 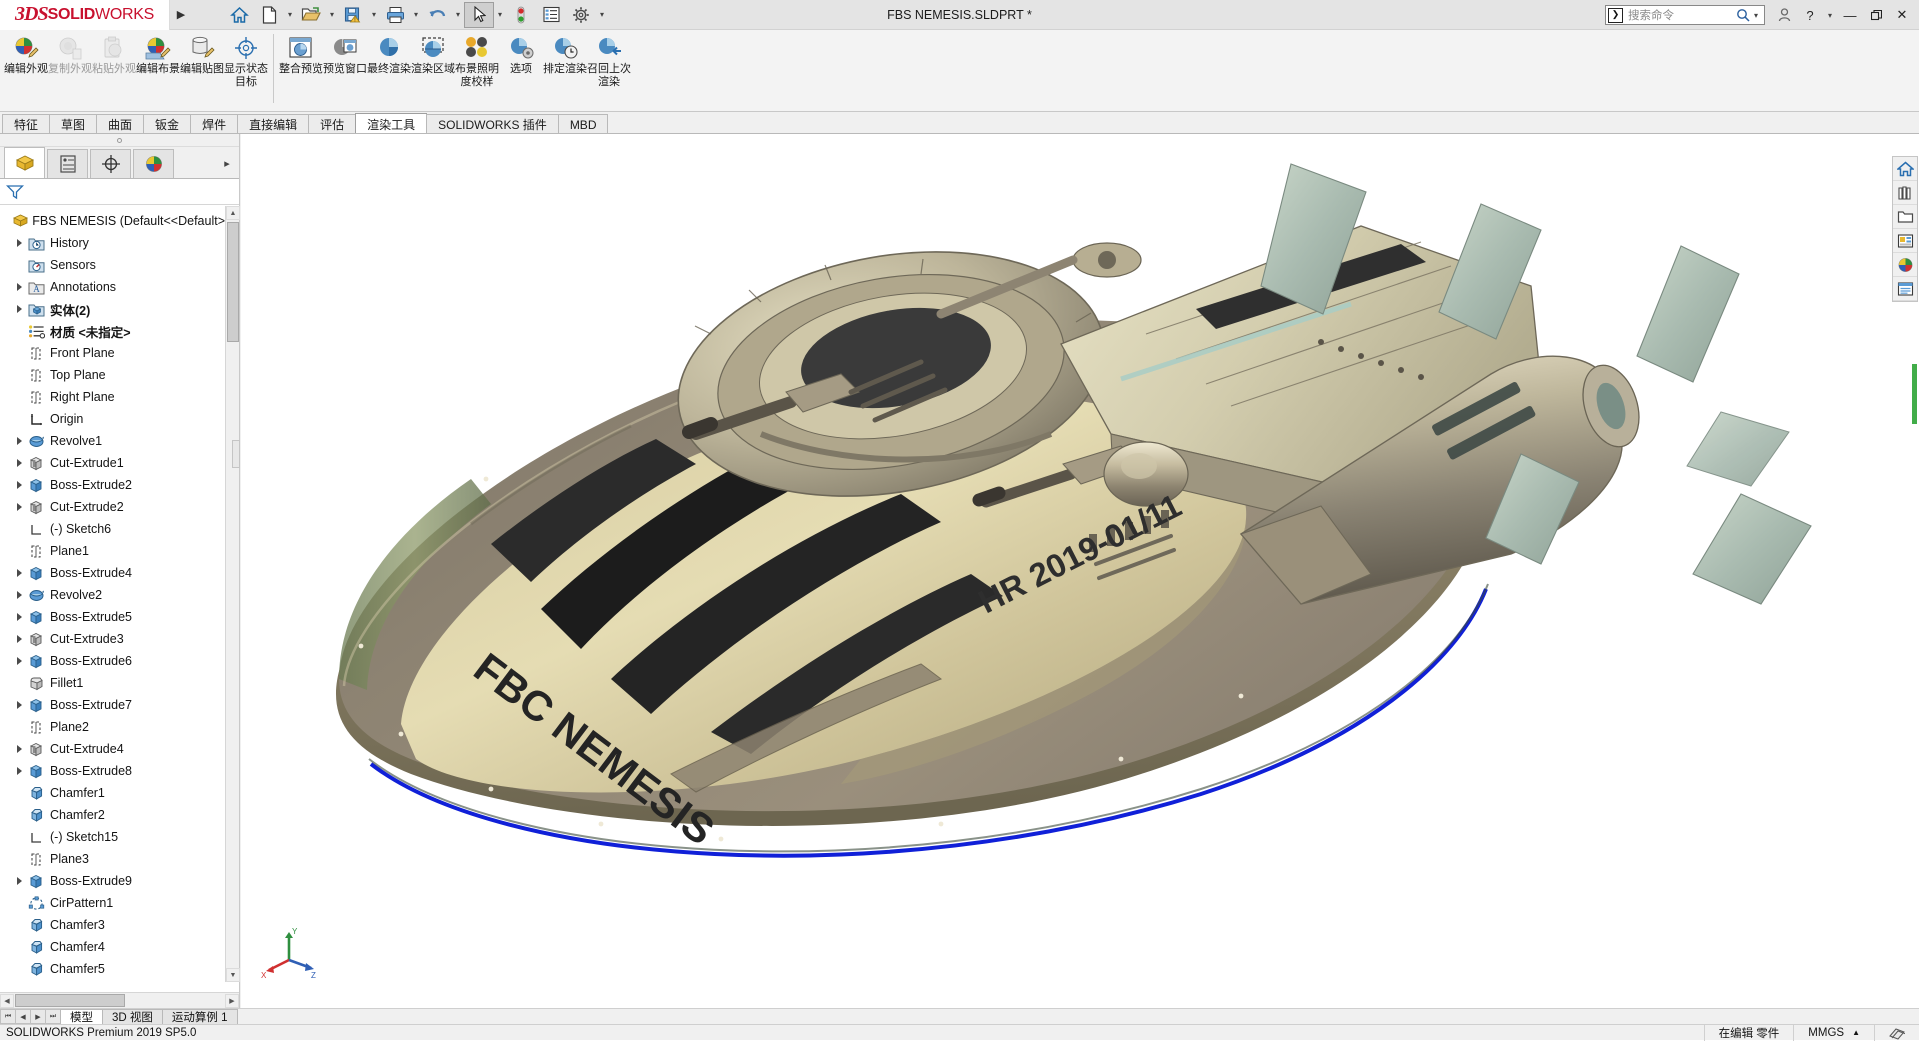 What do you see at coordinates (112, 243) in the screenshot?
I see `feature-tree-item: History` at bounding box center [112, 243].